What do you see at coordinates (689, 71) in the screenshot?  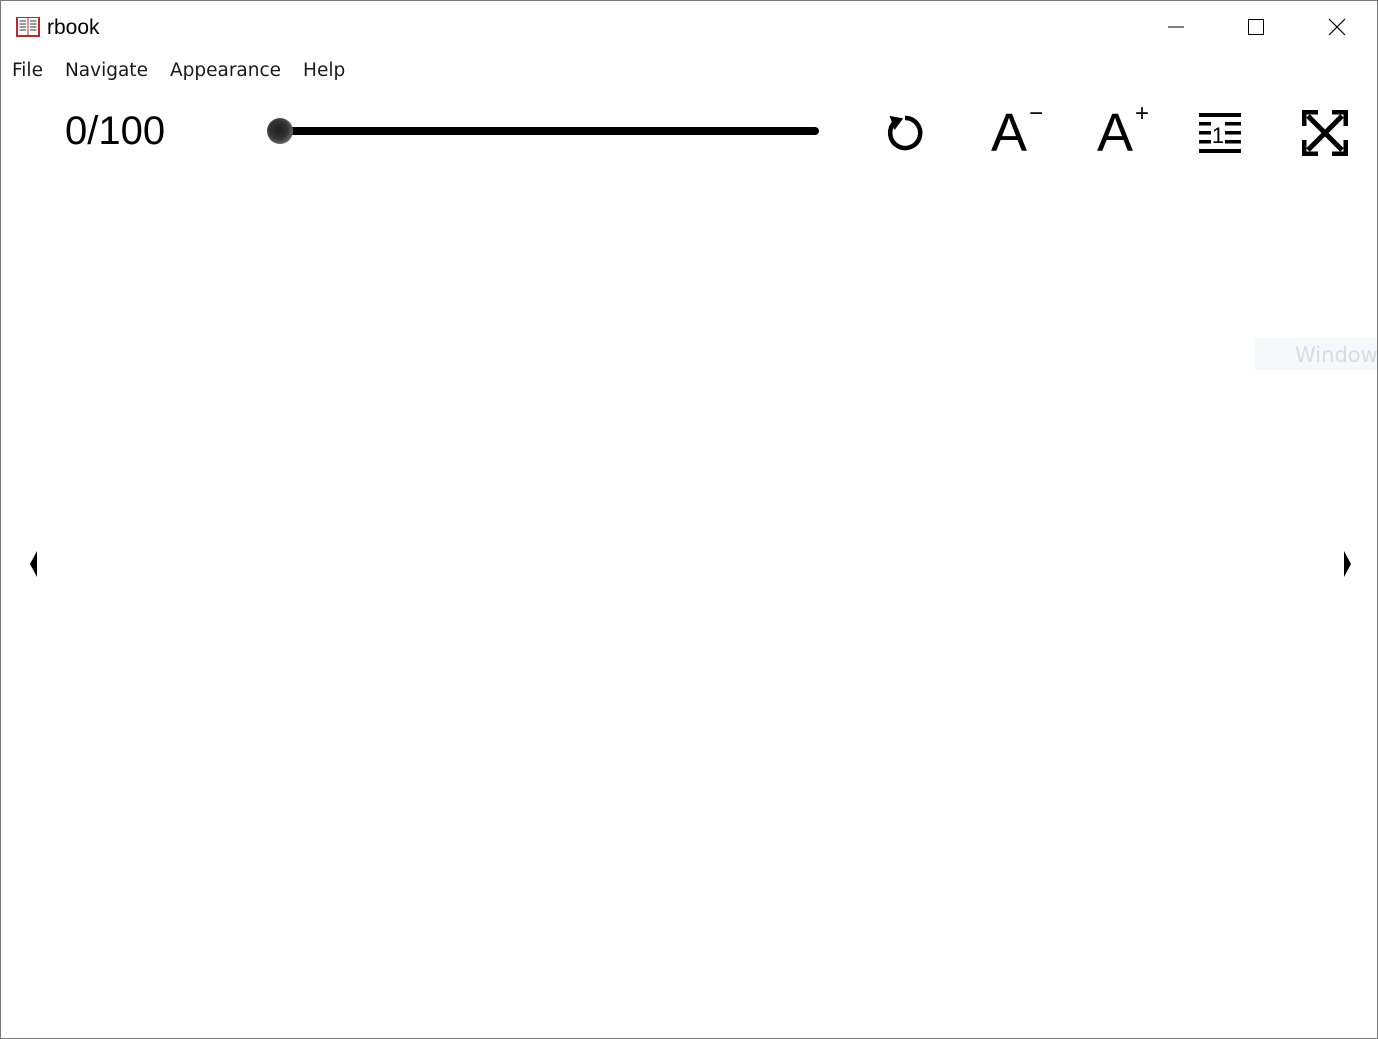 I see `menu-bar: File Navigate Appearance Help` at bounding box center [689, 71].